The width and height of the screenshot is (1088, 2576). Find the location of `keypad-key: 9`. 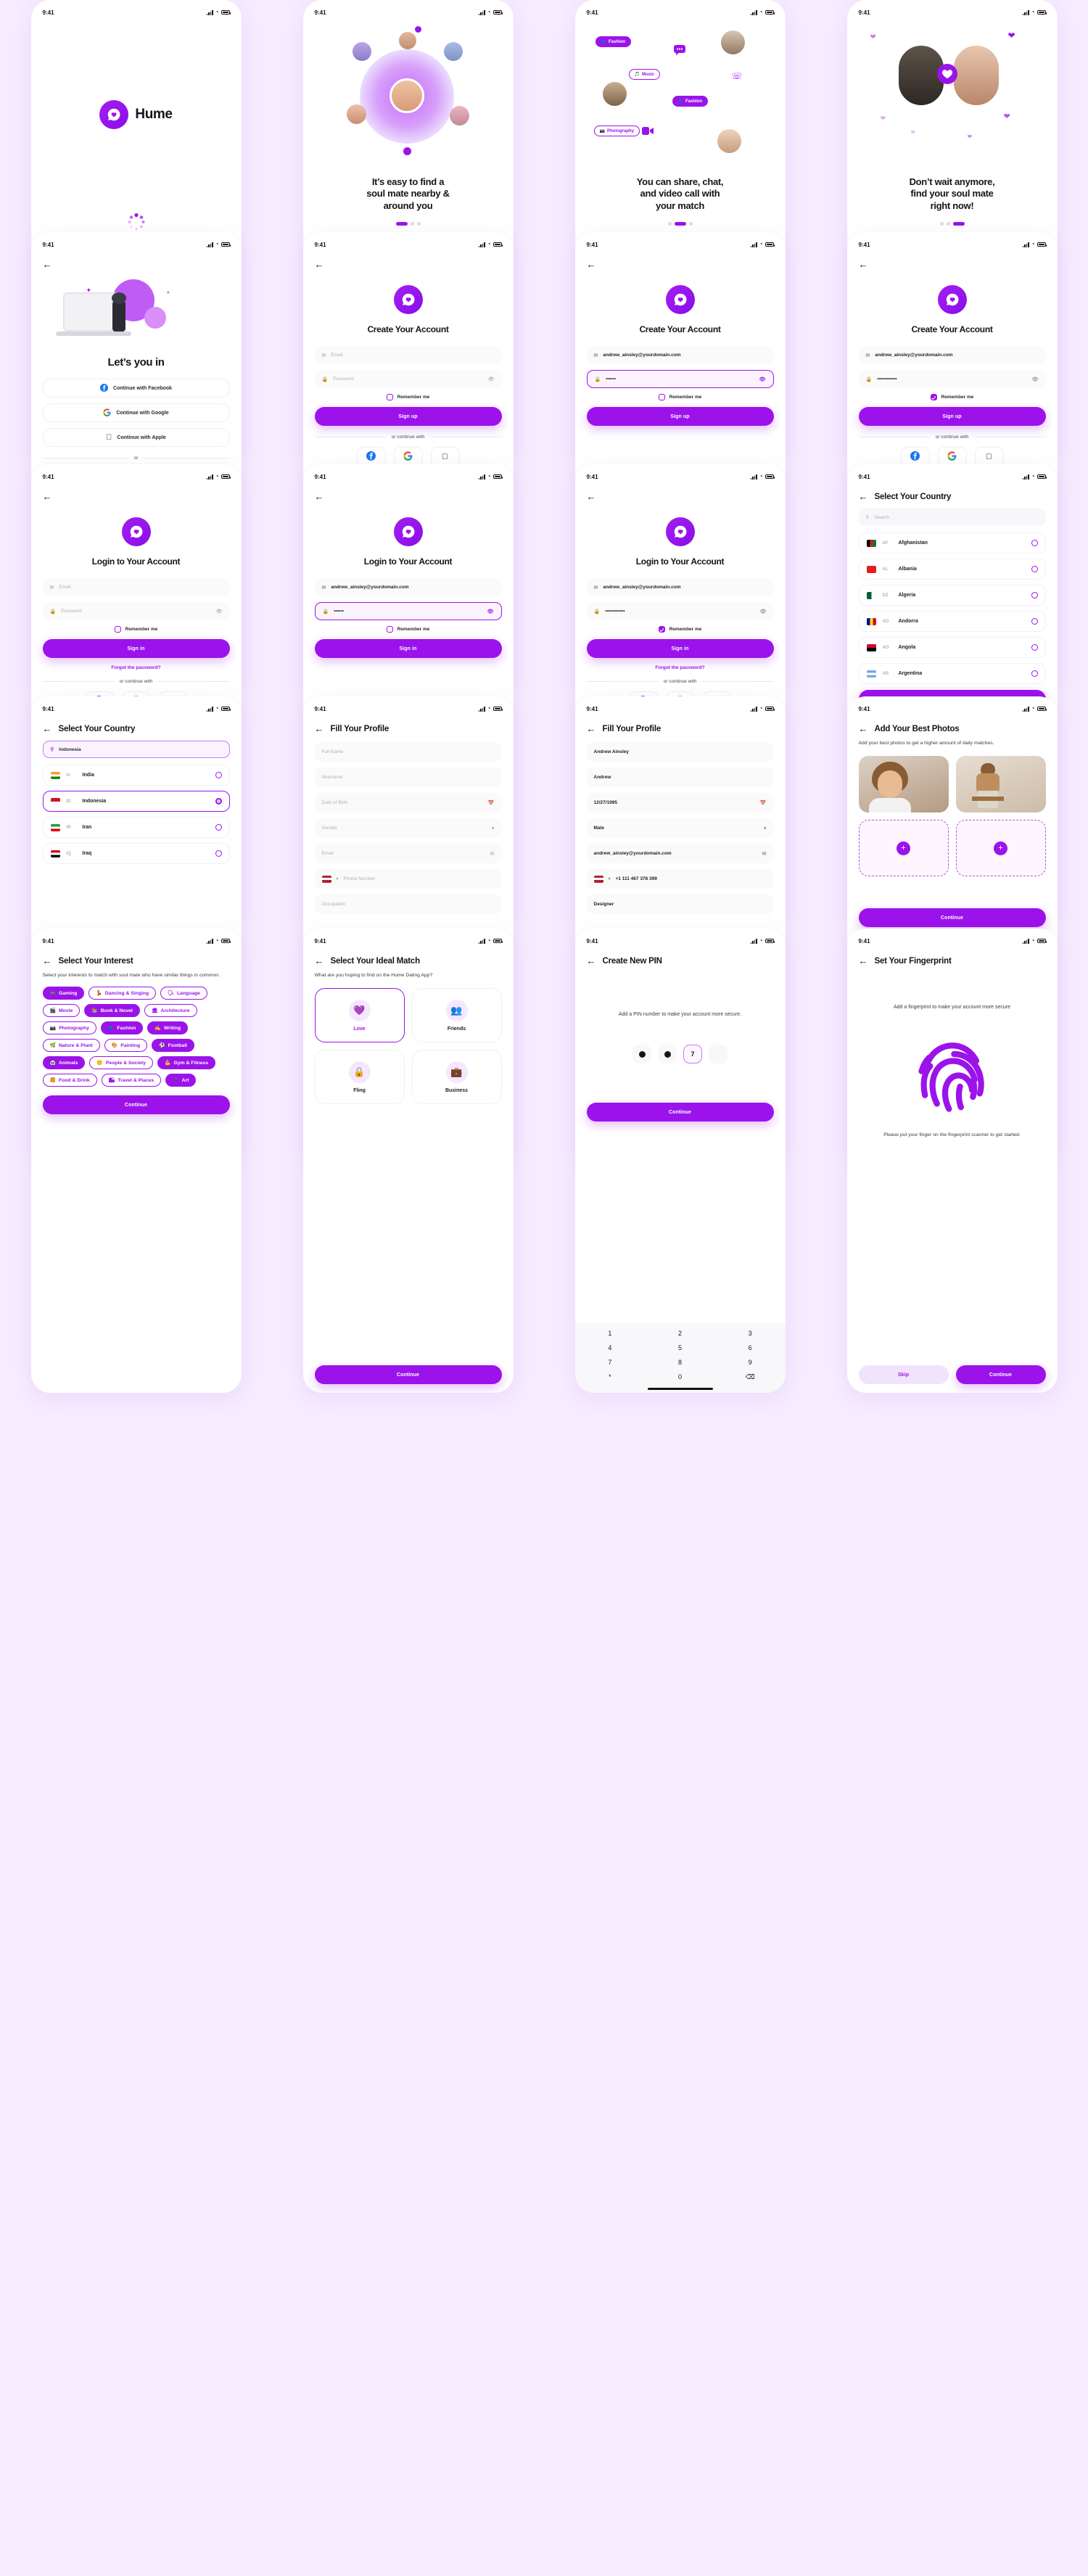

keypad-key: 9 is located at coordinates (750, 1362).